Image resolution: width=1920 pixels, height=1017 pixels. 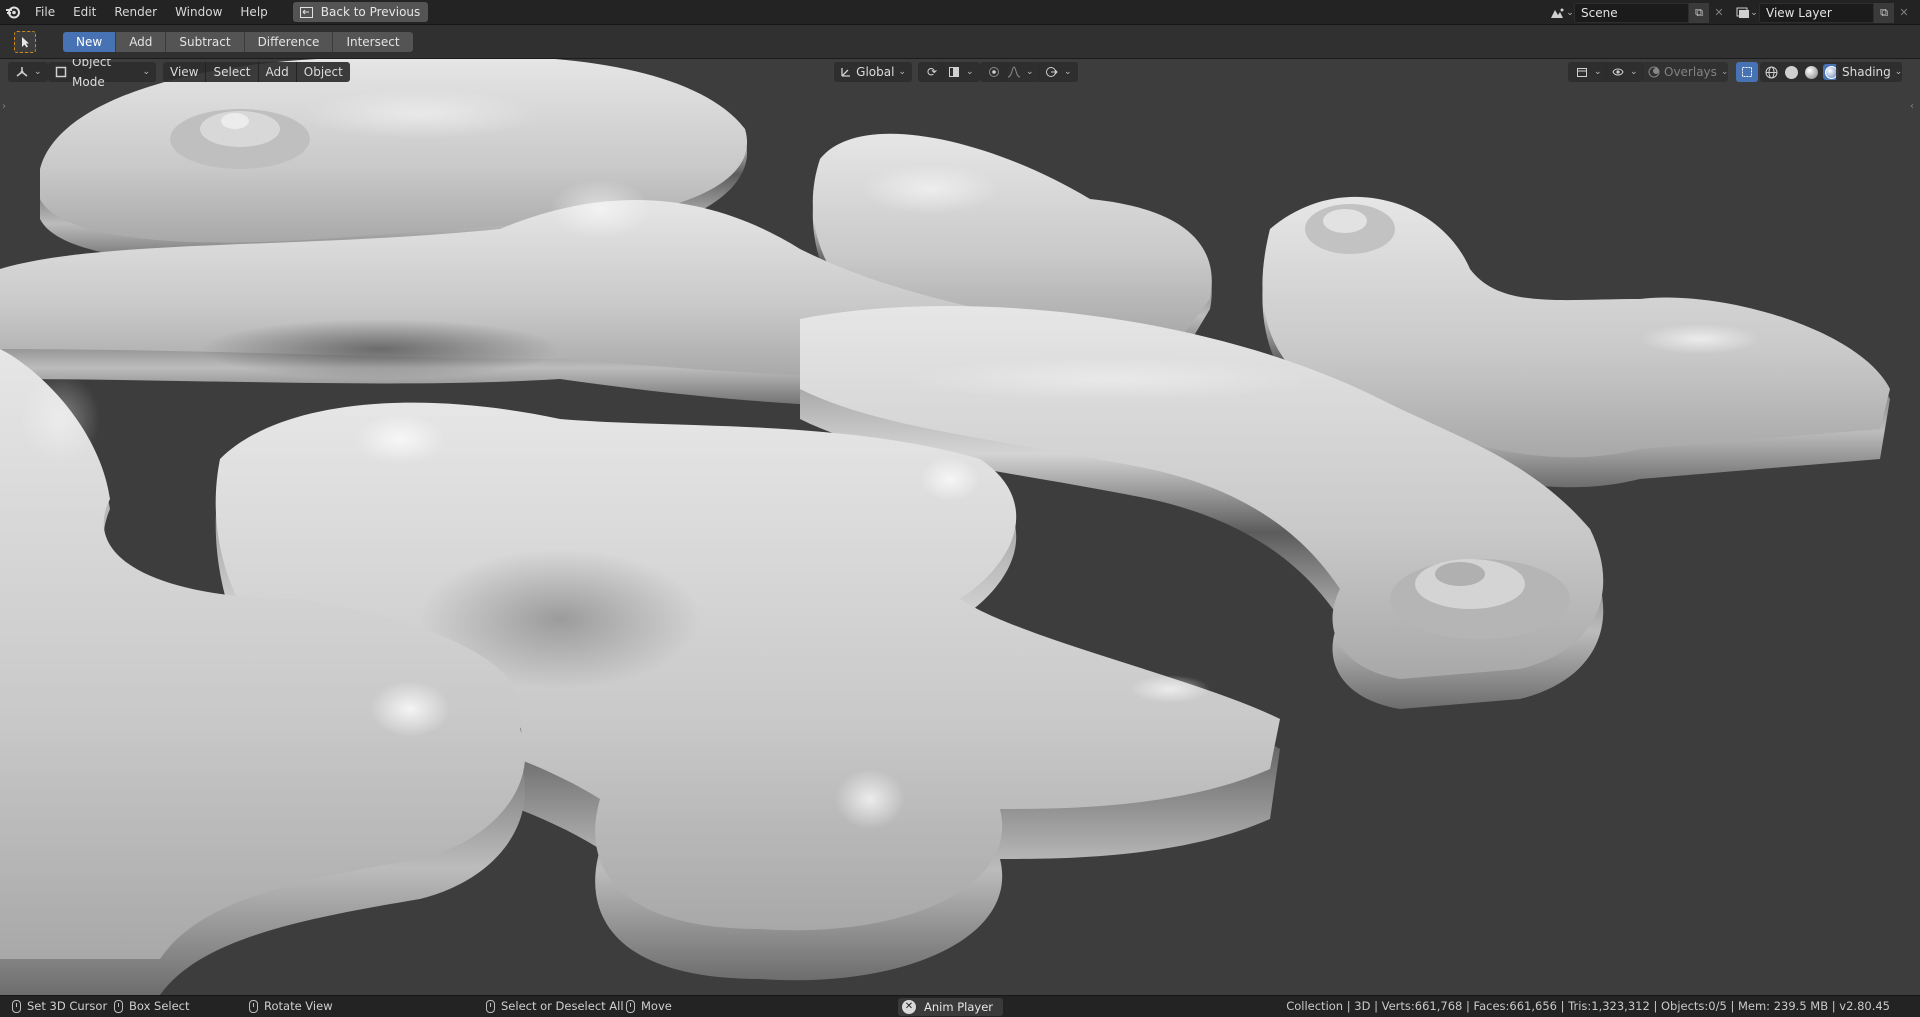 I want to click on menu-file: File, so click(x=45, y=12).